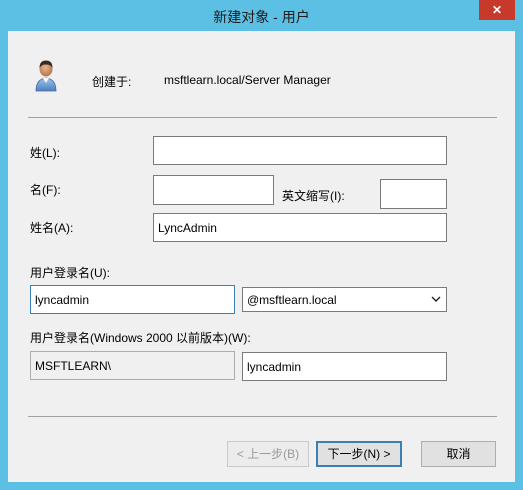 This screenshot has height=490, width=523. I want to click on back-button: < 上一步(B), so click(268, 454).